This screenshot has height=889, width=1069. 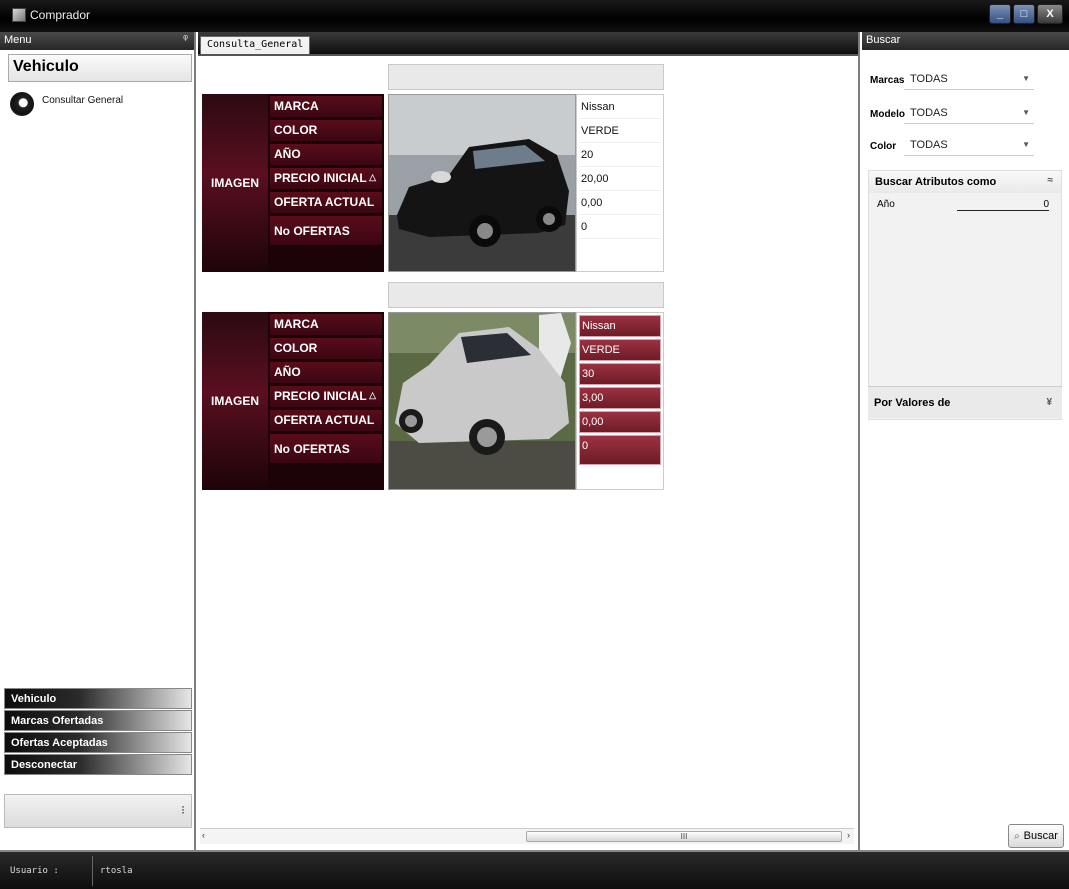 I want to click on close-button: X, so click(x=1050, y=14).